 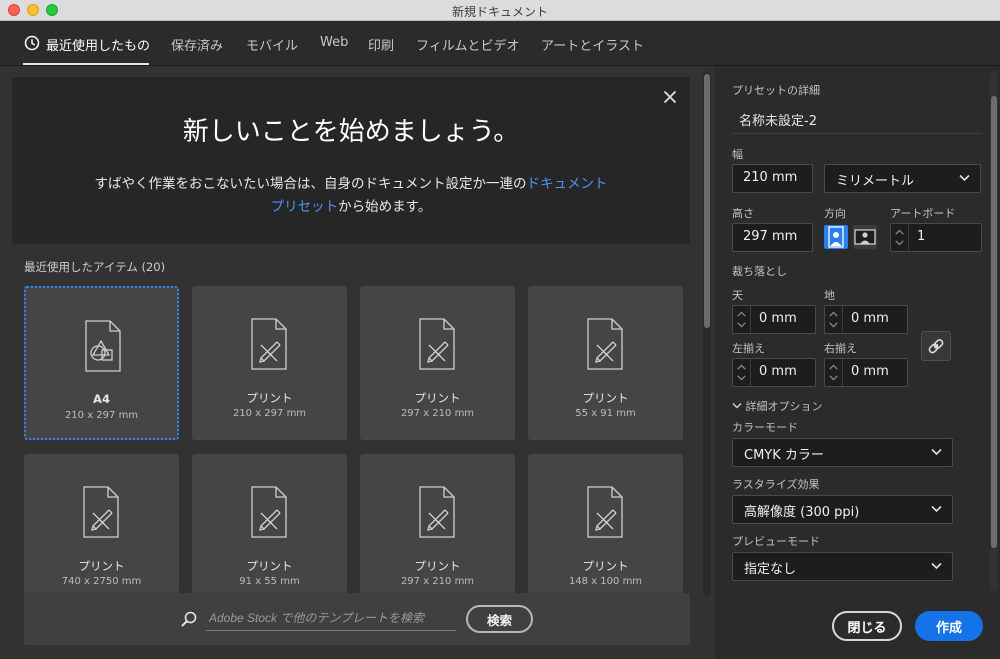 What do you see at coordinates (197, 44) in the screenshot?
I see `tab-saved: 保存済み` at bounding box center [197, 44].